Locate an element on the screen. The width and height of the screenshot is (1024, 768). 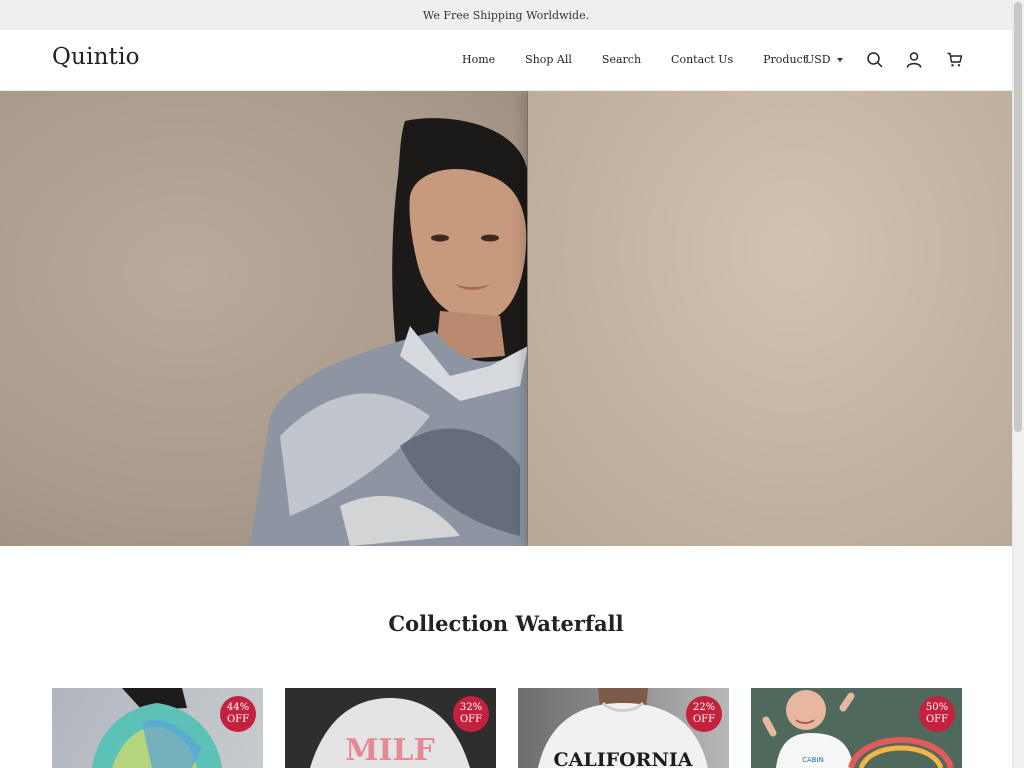
announcement-bar: We Free Shipping Worldwide. is located at coordinates (506, 15).